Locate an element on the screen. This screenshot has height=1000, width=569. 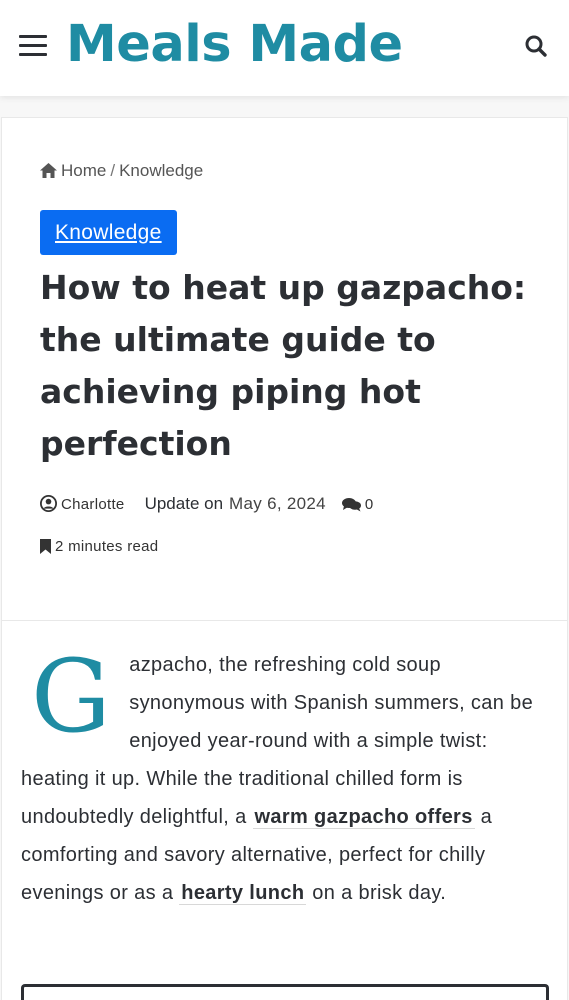
hamburger-menu-icon is located at coordinates (33, 45).